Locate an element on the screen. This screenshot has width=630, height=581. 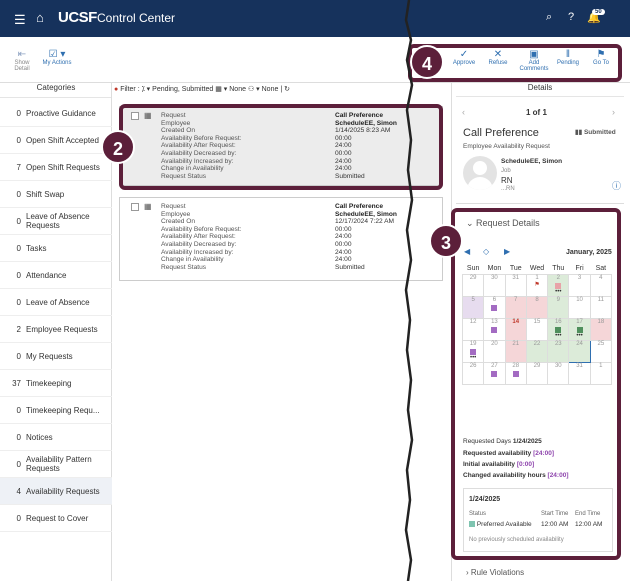
search-icon: ⌕ is located at coordinates (549, 17).